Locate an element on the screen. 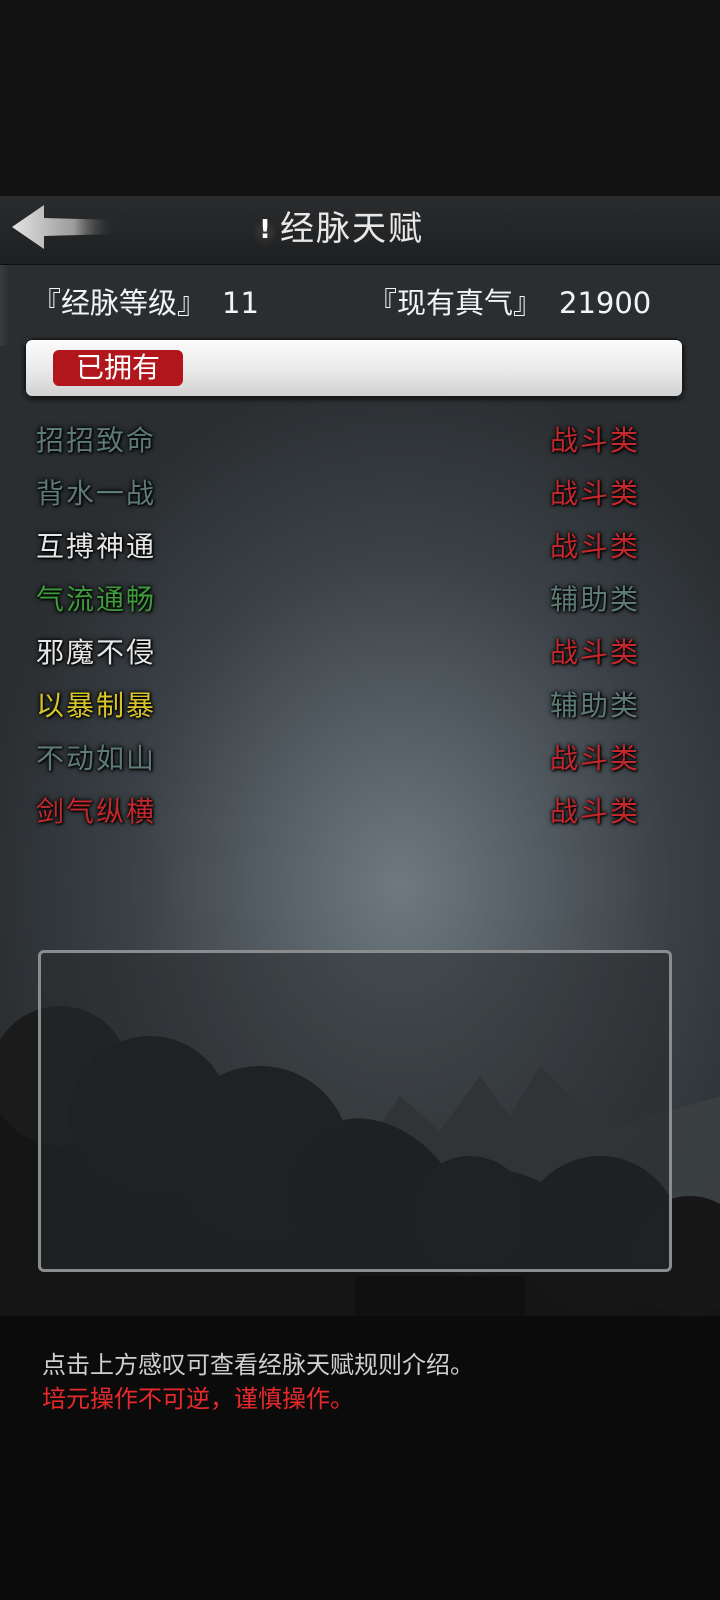  talent-row: 背水一战 战斗类 is located at coordinates (360, 494).